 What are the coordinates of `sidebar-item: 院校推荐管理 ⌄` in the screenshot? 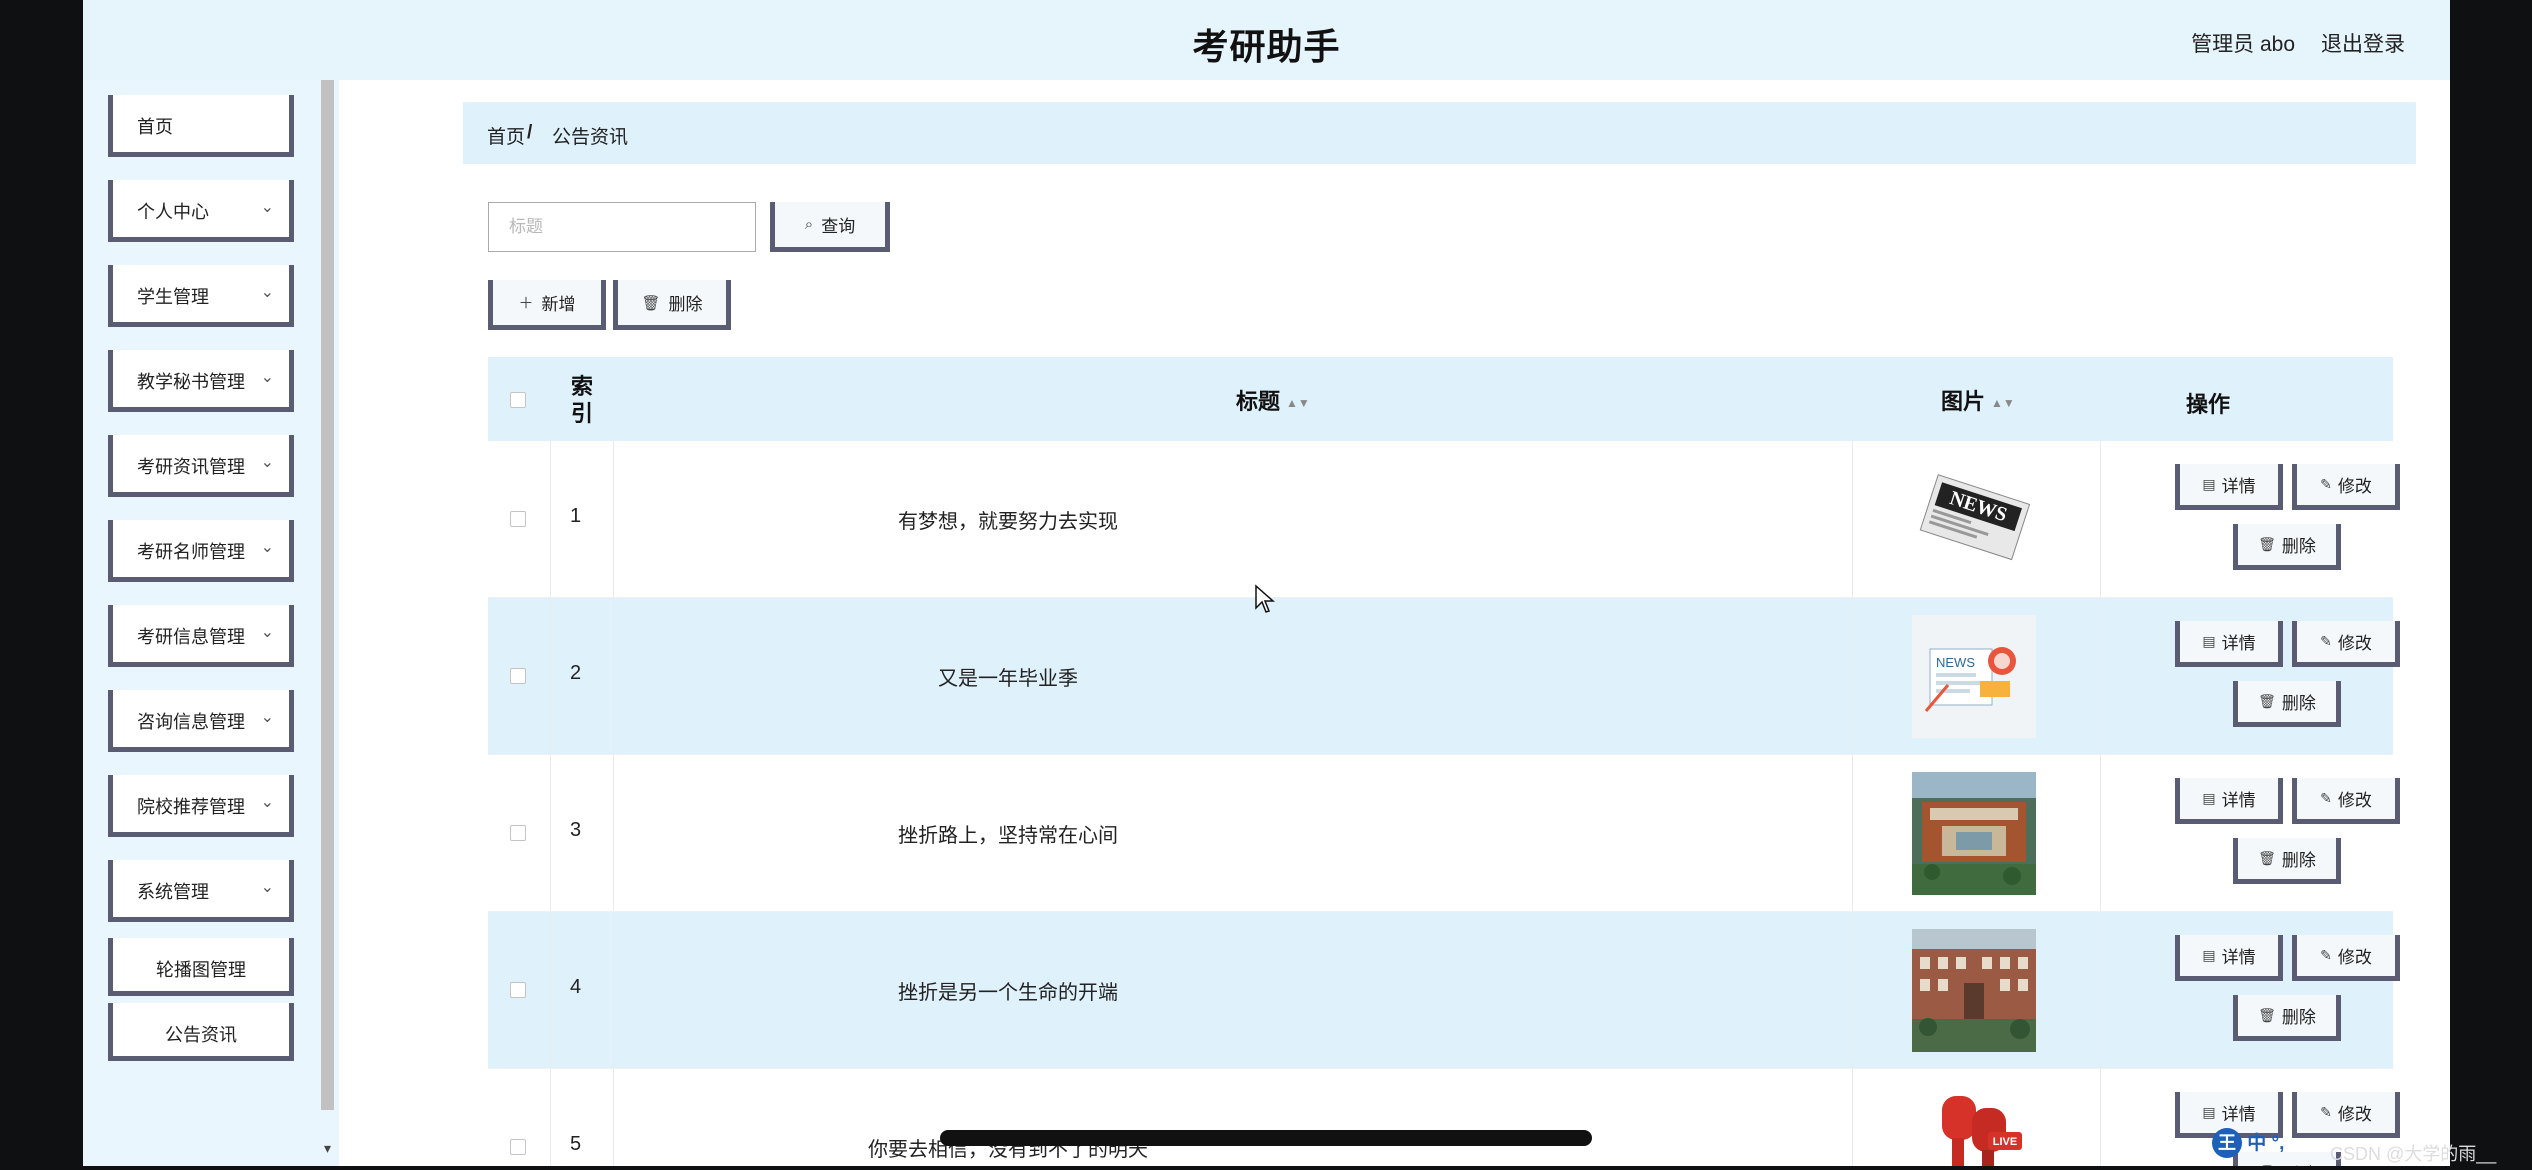 It's located at (201, 806).